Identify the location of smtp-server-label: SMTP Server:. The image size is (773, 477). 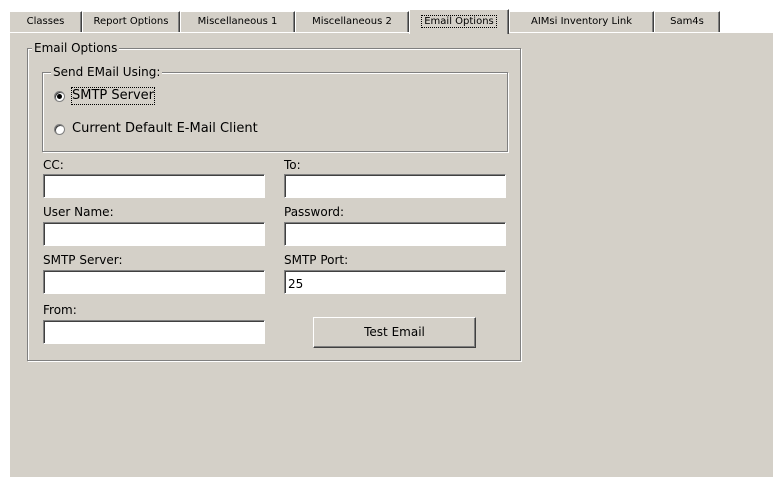
(83, 260).